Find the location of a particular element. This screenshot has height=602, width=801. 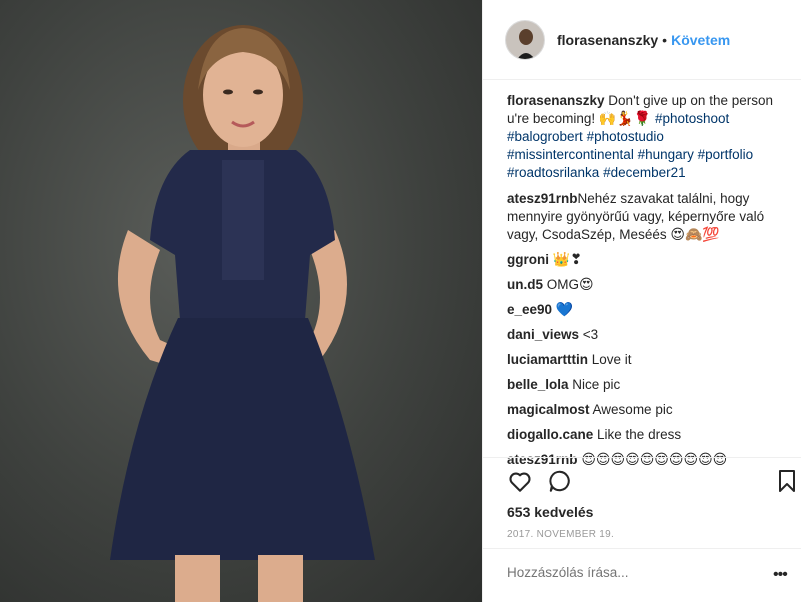

comment-username: e_ee90 is located at coordinates (529, 309).